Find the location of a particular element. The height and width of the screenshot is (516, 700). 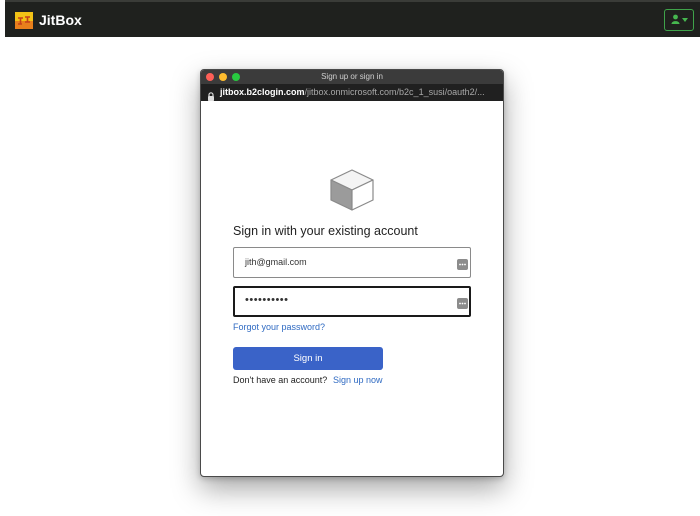

signin-heading: Sign in with your existing account is located at coordinates (325, 231).